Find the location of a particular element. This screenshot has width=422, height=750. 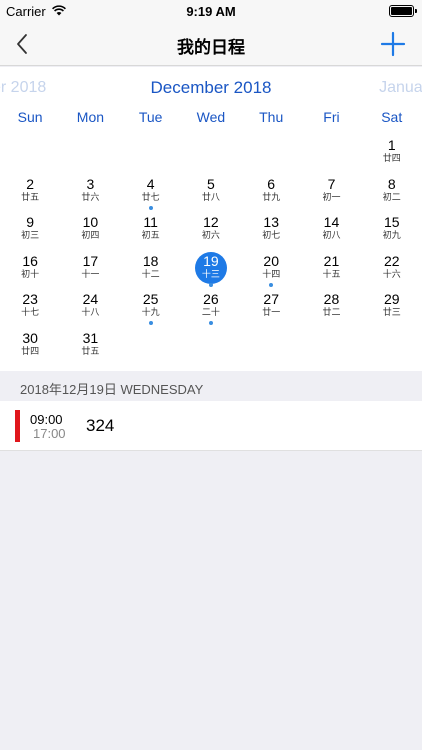

day-number: 6 is located at coordinates (271, 183).